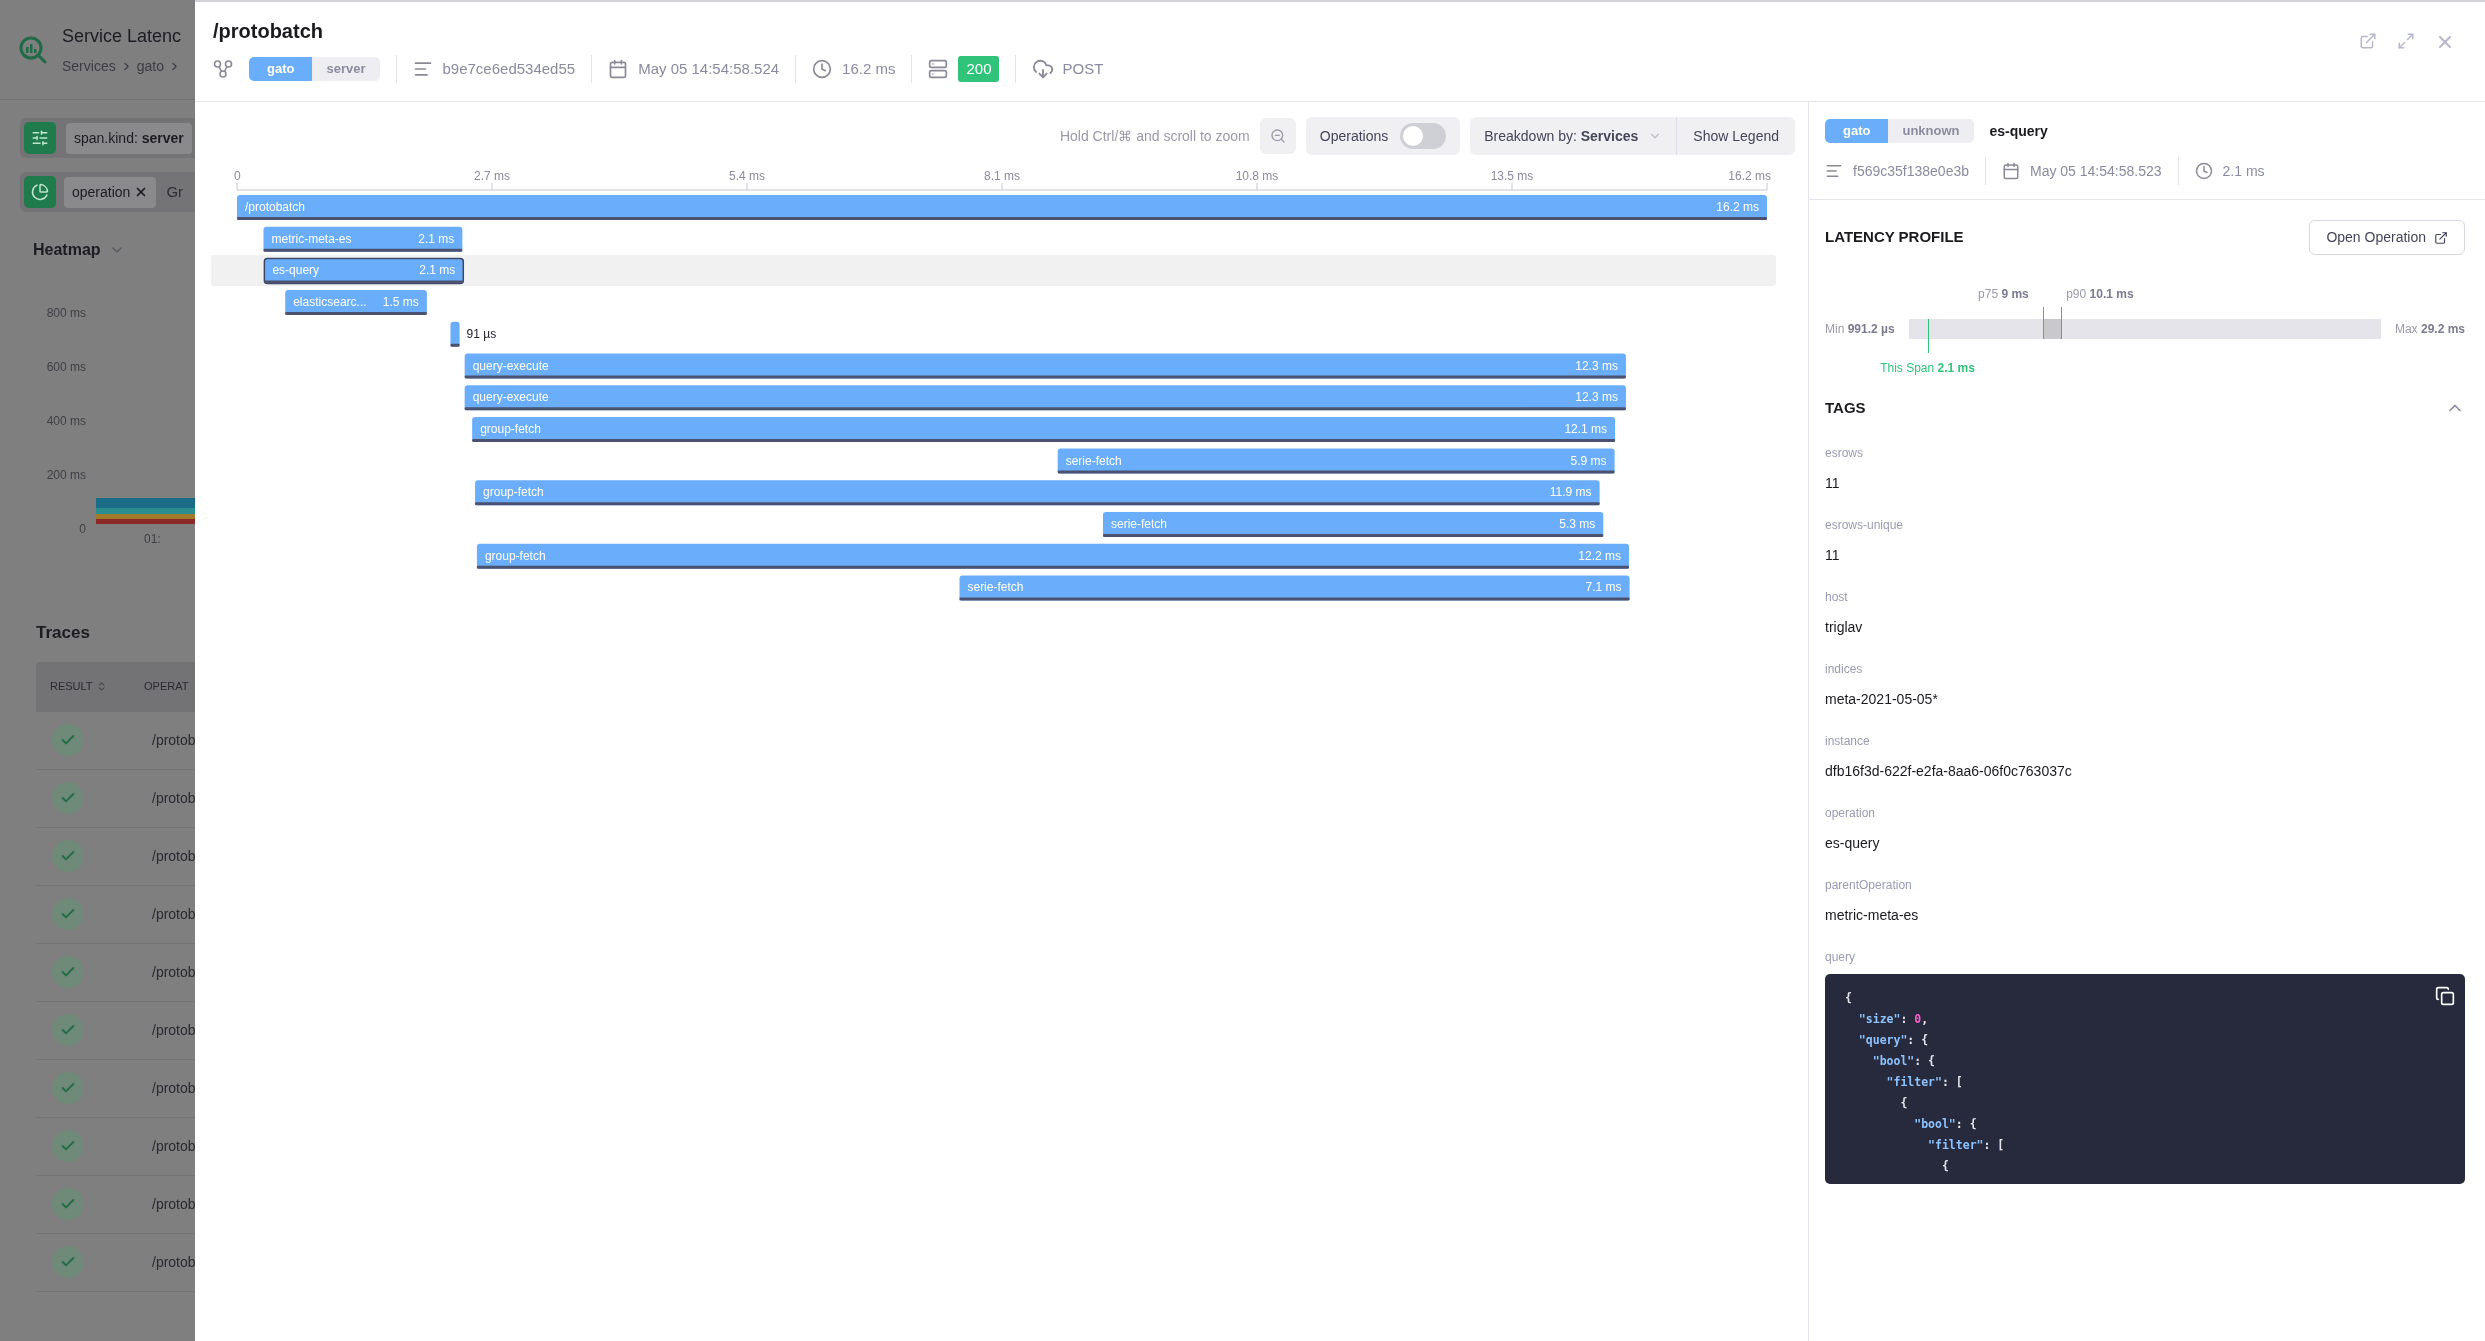 The height and width of the screenshot is (1341, 2485). I want to click on axis-label: 0, so click(82, 529).